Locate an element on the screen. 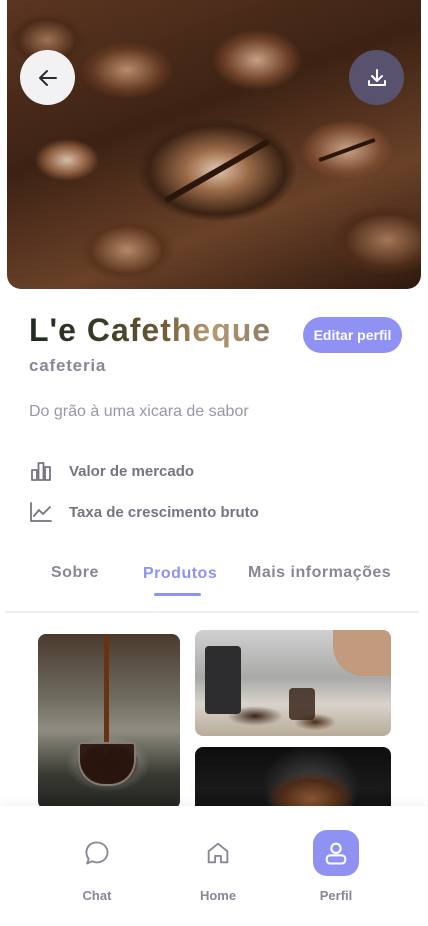 The image size is (428, 926). nav-label: Chat is located at coordinates (97, 895).